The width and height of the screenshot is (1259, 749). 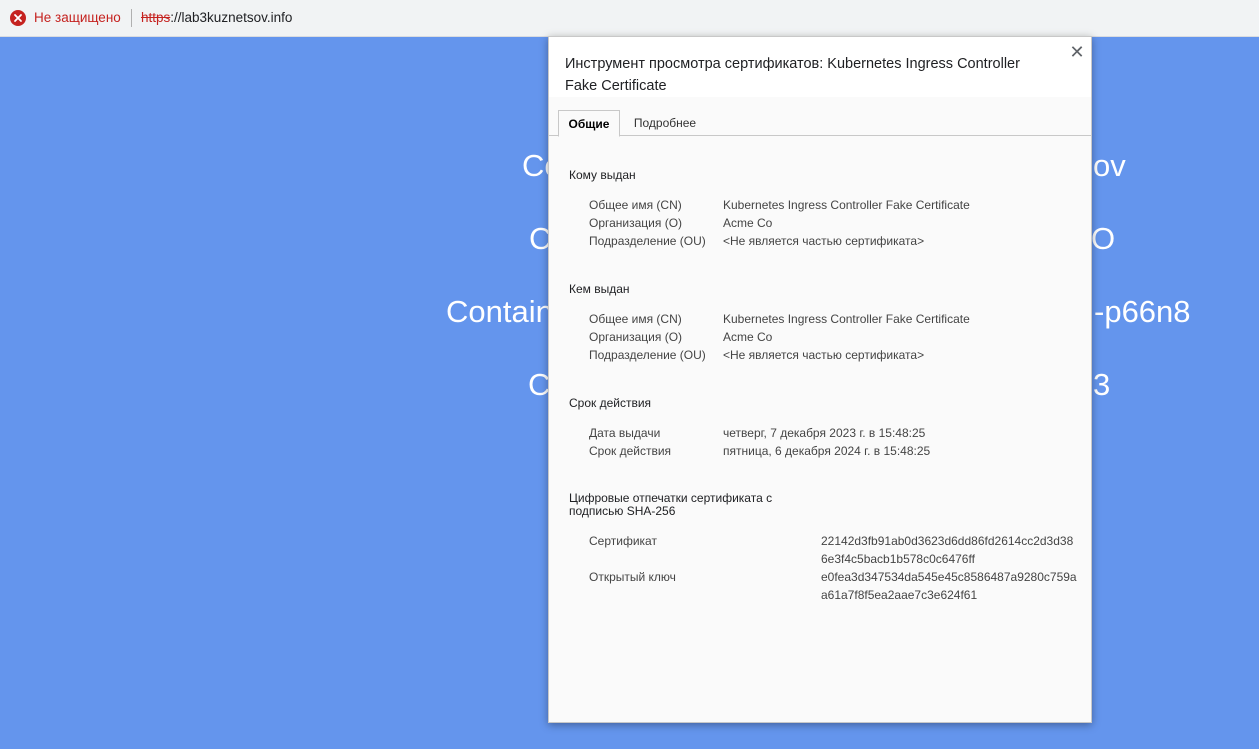 I want to click on expiry-date-value: пятница, 6 декабря 2024 г. в 15:48:25, so click(x=827, y=451).